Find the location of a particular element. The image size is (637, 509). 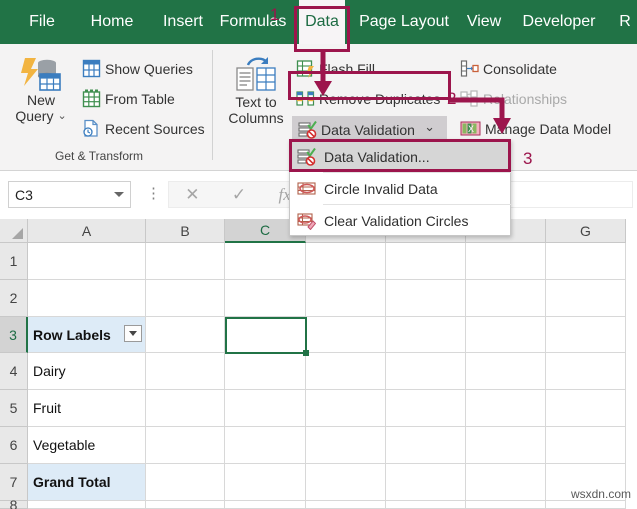

tab-review-label: R is located at coordinates (625, 21).